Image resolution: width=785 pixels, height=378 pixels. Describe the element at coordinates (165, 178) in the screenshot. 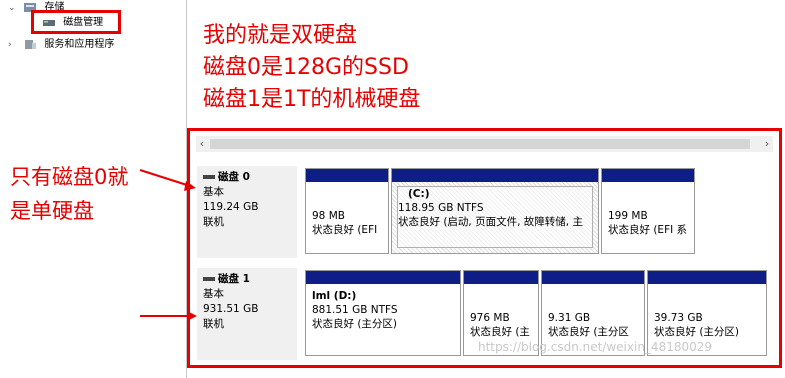

I see `arrow-line` at that location.